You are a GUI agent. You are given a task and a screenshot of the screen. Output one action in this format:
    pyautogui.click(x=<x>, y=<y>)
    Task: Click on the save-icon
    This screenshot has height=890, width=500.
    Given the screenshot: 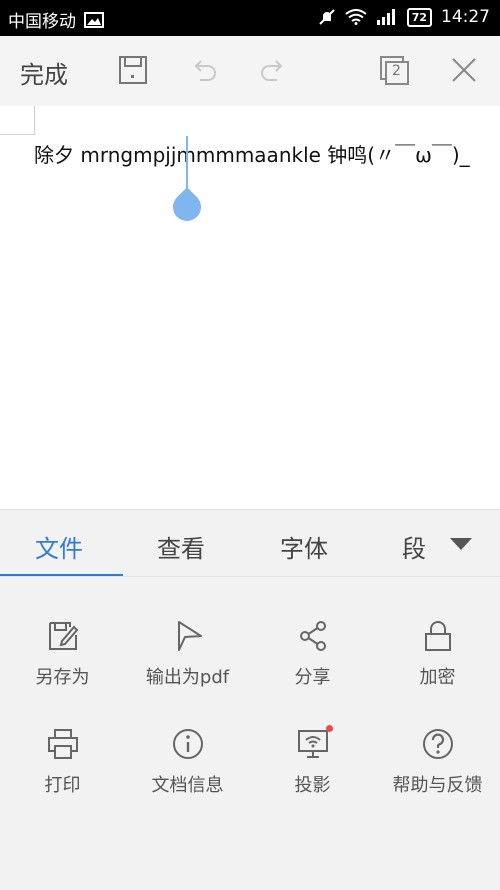 What is the action you would take?
    pyautogui.click(x=133, y=70)
    